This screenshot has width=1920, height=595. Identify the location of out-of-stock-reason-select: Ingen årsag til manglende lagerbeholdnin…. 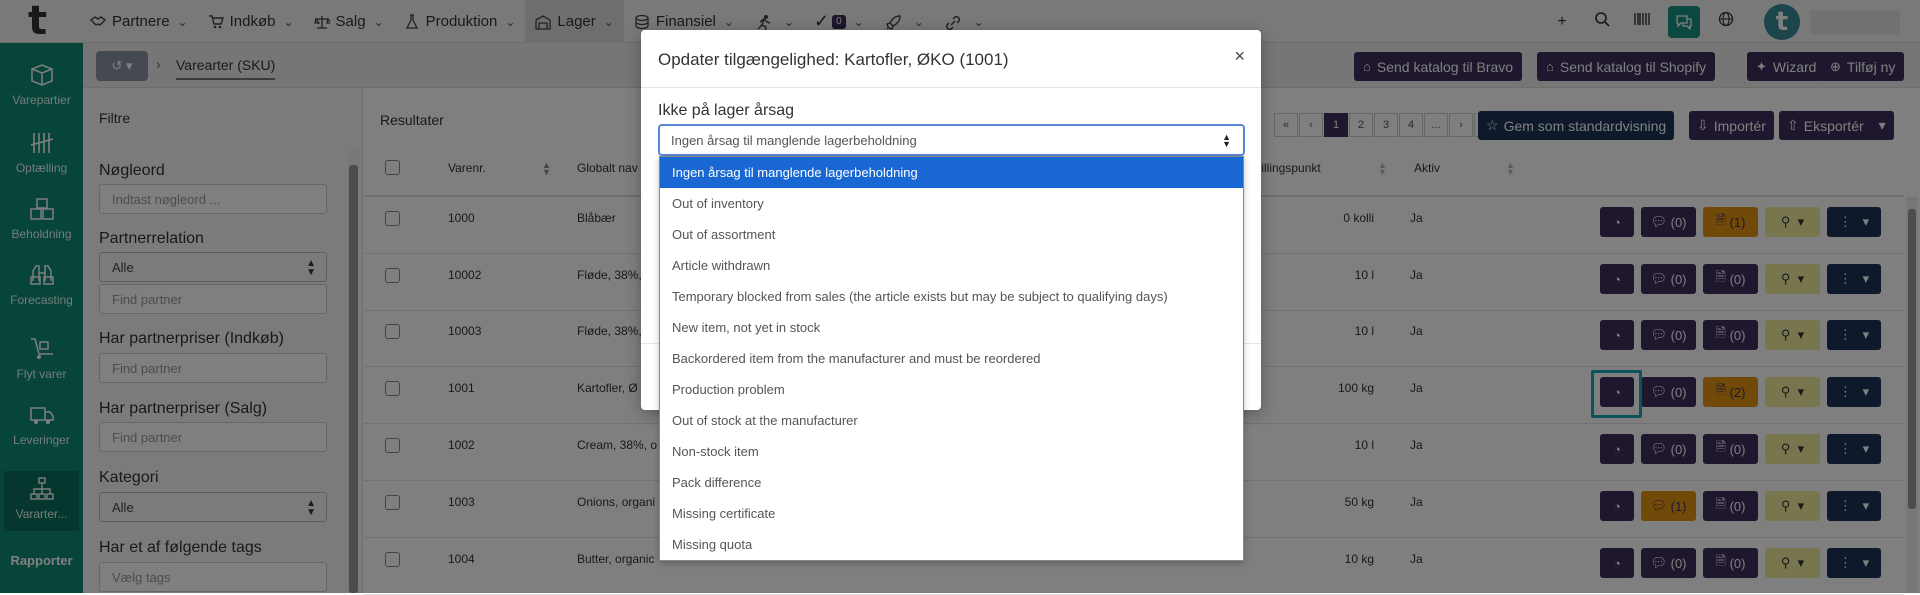
(951, 140).